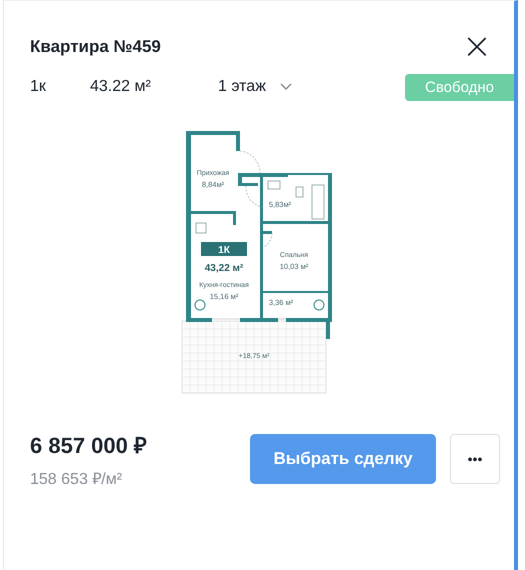 This screenshot has width=525, height=570. What do you see at coordinates (286, 87) in the screenshot?
I see `chevron-down-icon` at bounding box center [286, 87].